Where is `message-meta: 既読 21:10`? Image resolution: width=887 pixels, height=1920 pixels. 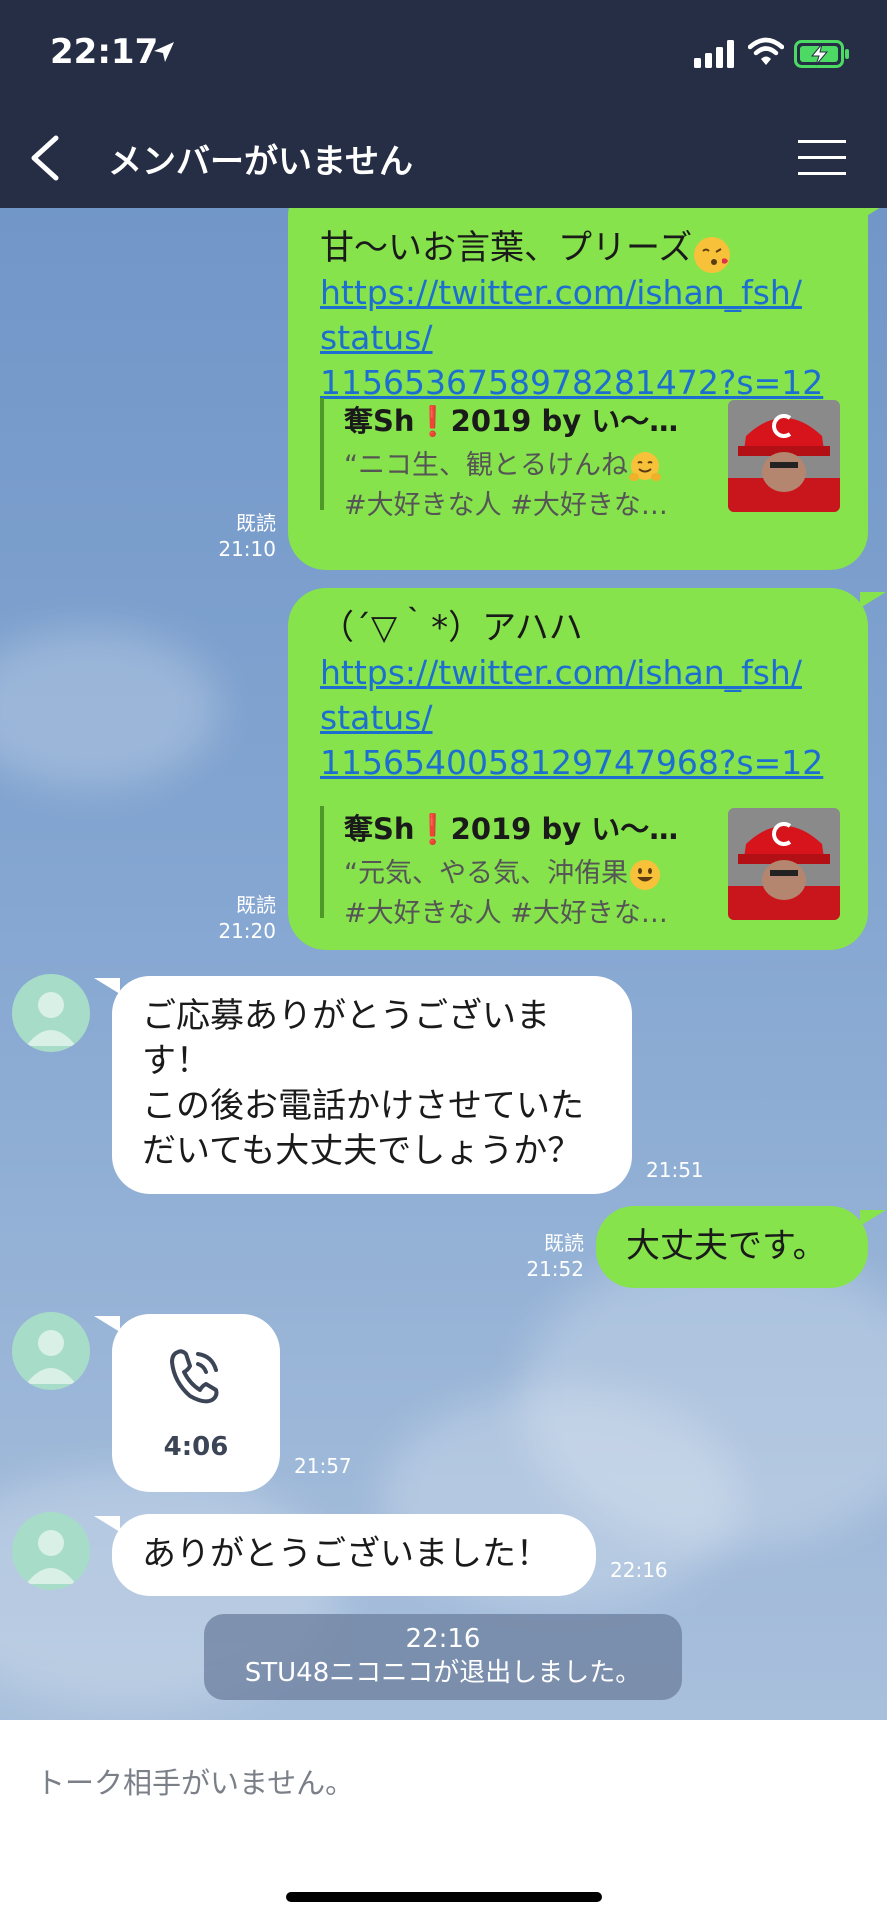 message-meta: 既読 21:10 is located at coordinates (238, 536).